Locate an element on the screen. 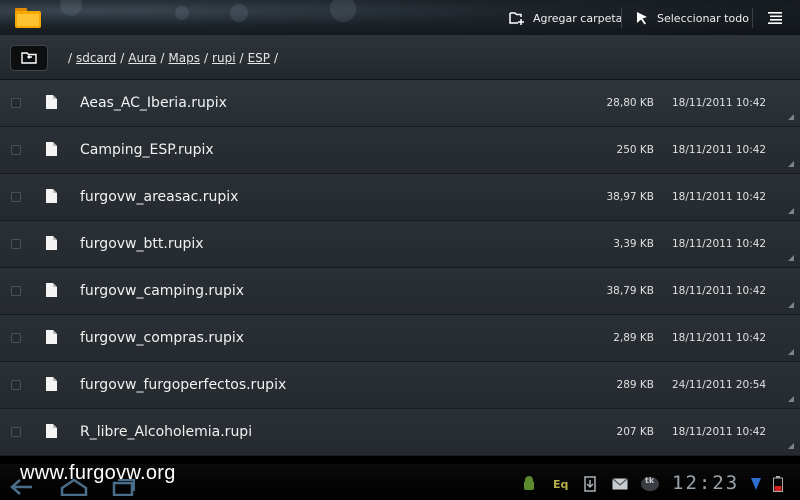 The height and width of the screenshot is (500, 800). file-name: furgovw_furgoperfectos.rupix is located at coordinates (183, 385).